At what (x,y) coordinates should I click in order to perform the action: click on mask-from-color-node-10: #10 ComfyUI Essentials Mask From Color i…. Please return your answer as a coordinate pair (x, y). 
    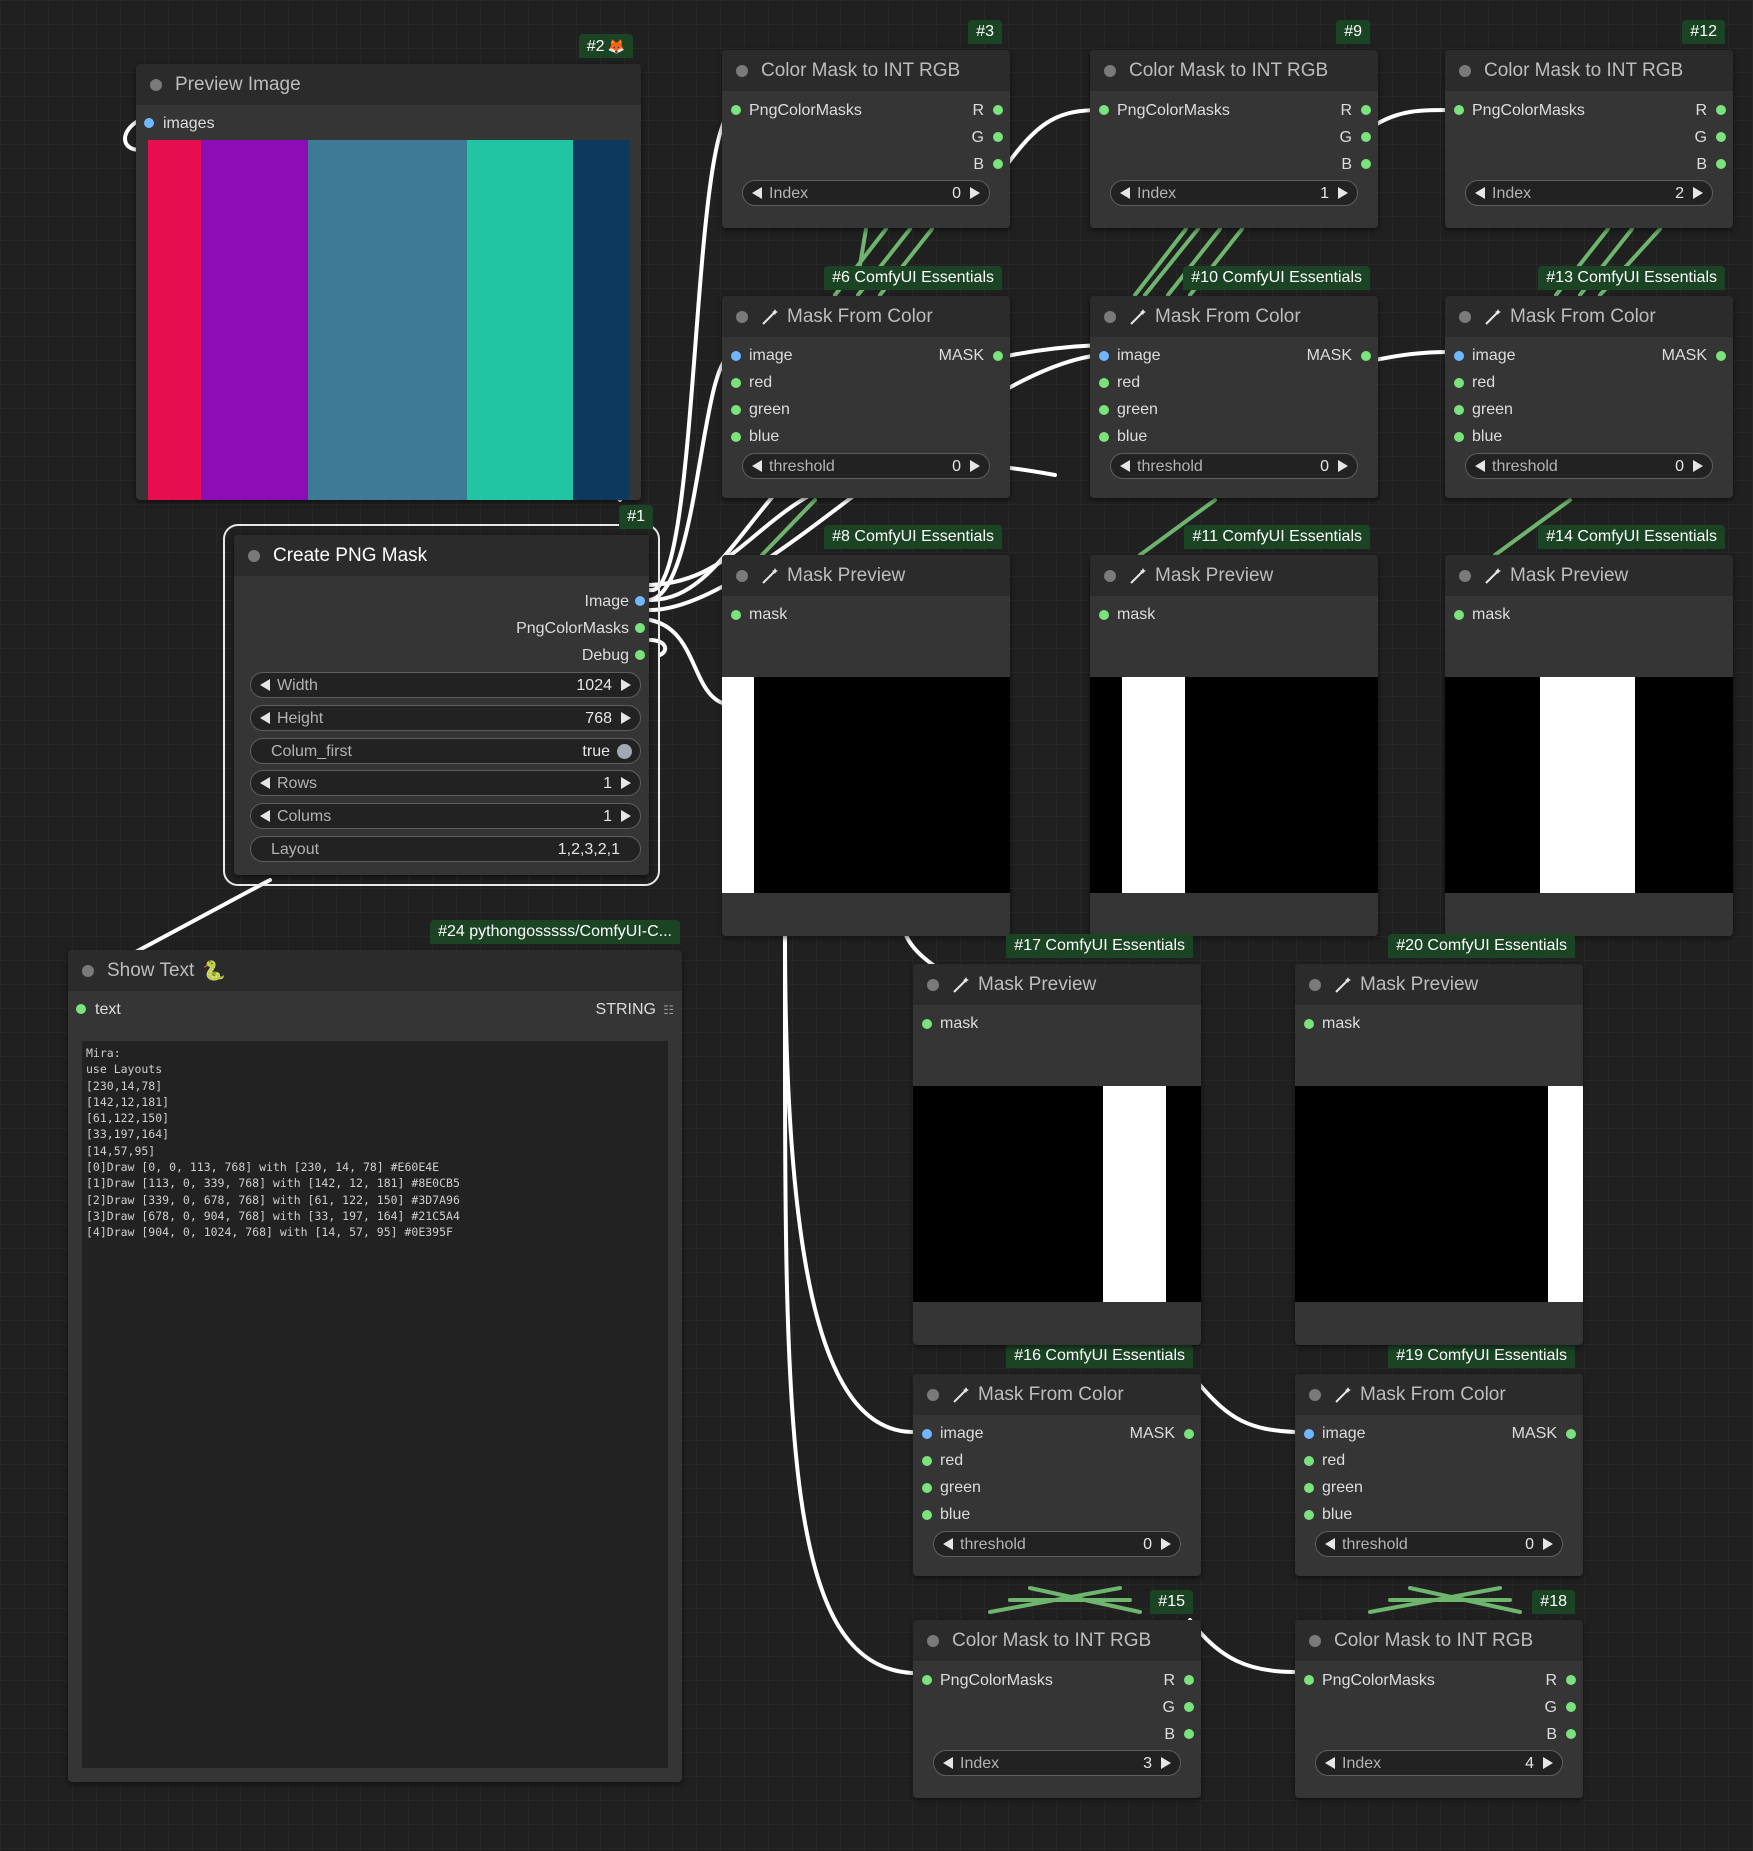
    Looking at the image, I should click on (1234, 382).